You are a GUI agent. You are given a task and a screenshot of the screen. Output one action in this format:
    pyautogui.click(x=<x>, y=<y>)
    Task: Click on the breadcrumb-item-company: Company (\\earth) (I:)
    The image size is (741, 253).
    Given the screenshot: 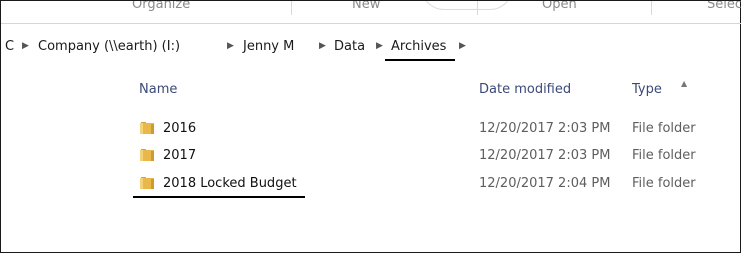 What is the action you would take?
    pyautogui.click(x=109, y=46)
    